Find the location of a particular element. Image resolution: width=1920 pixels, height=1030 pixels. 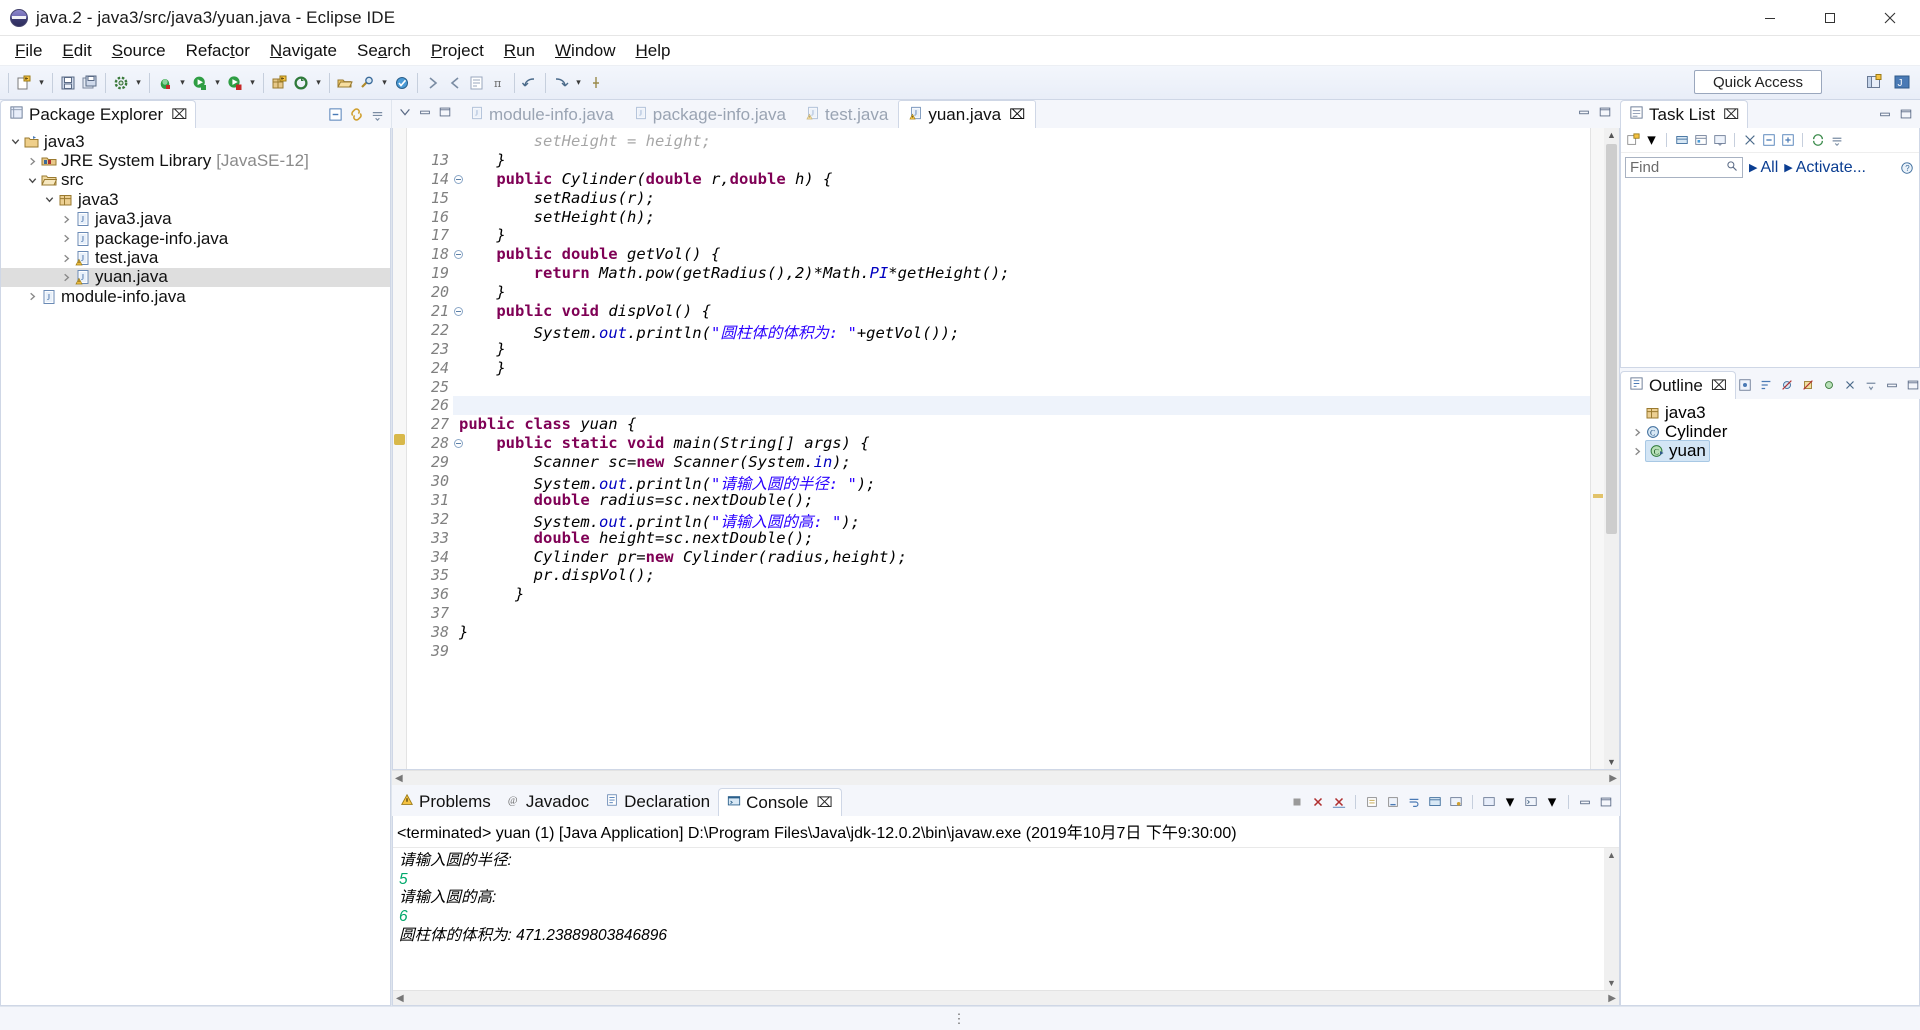

run-icon is located at coordinates (200, 83).